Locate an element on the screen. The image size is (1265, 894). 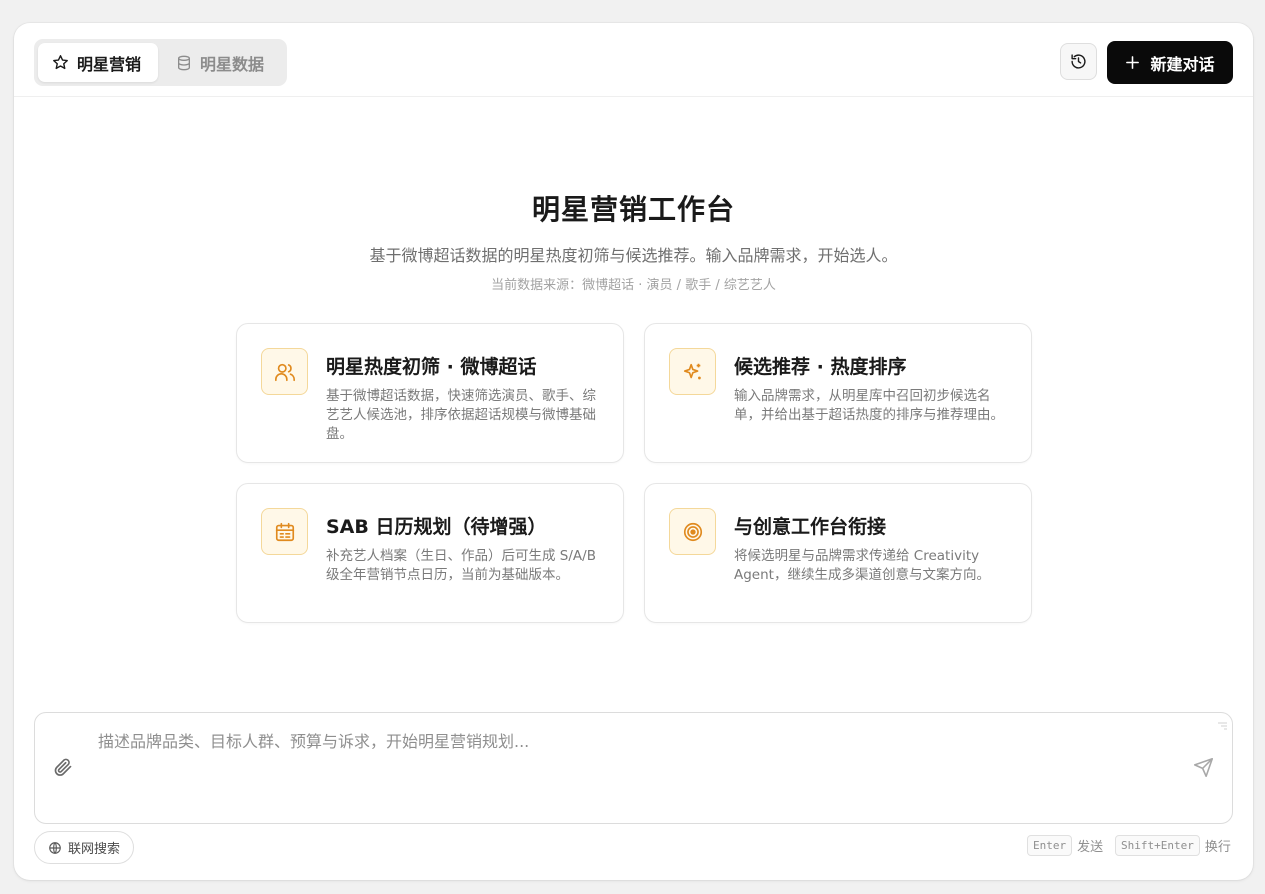
tab-star-data: 明星数据 is located at coordinates (222, 62).